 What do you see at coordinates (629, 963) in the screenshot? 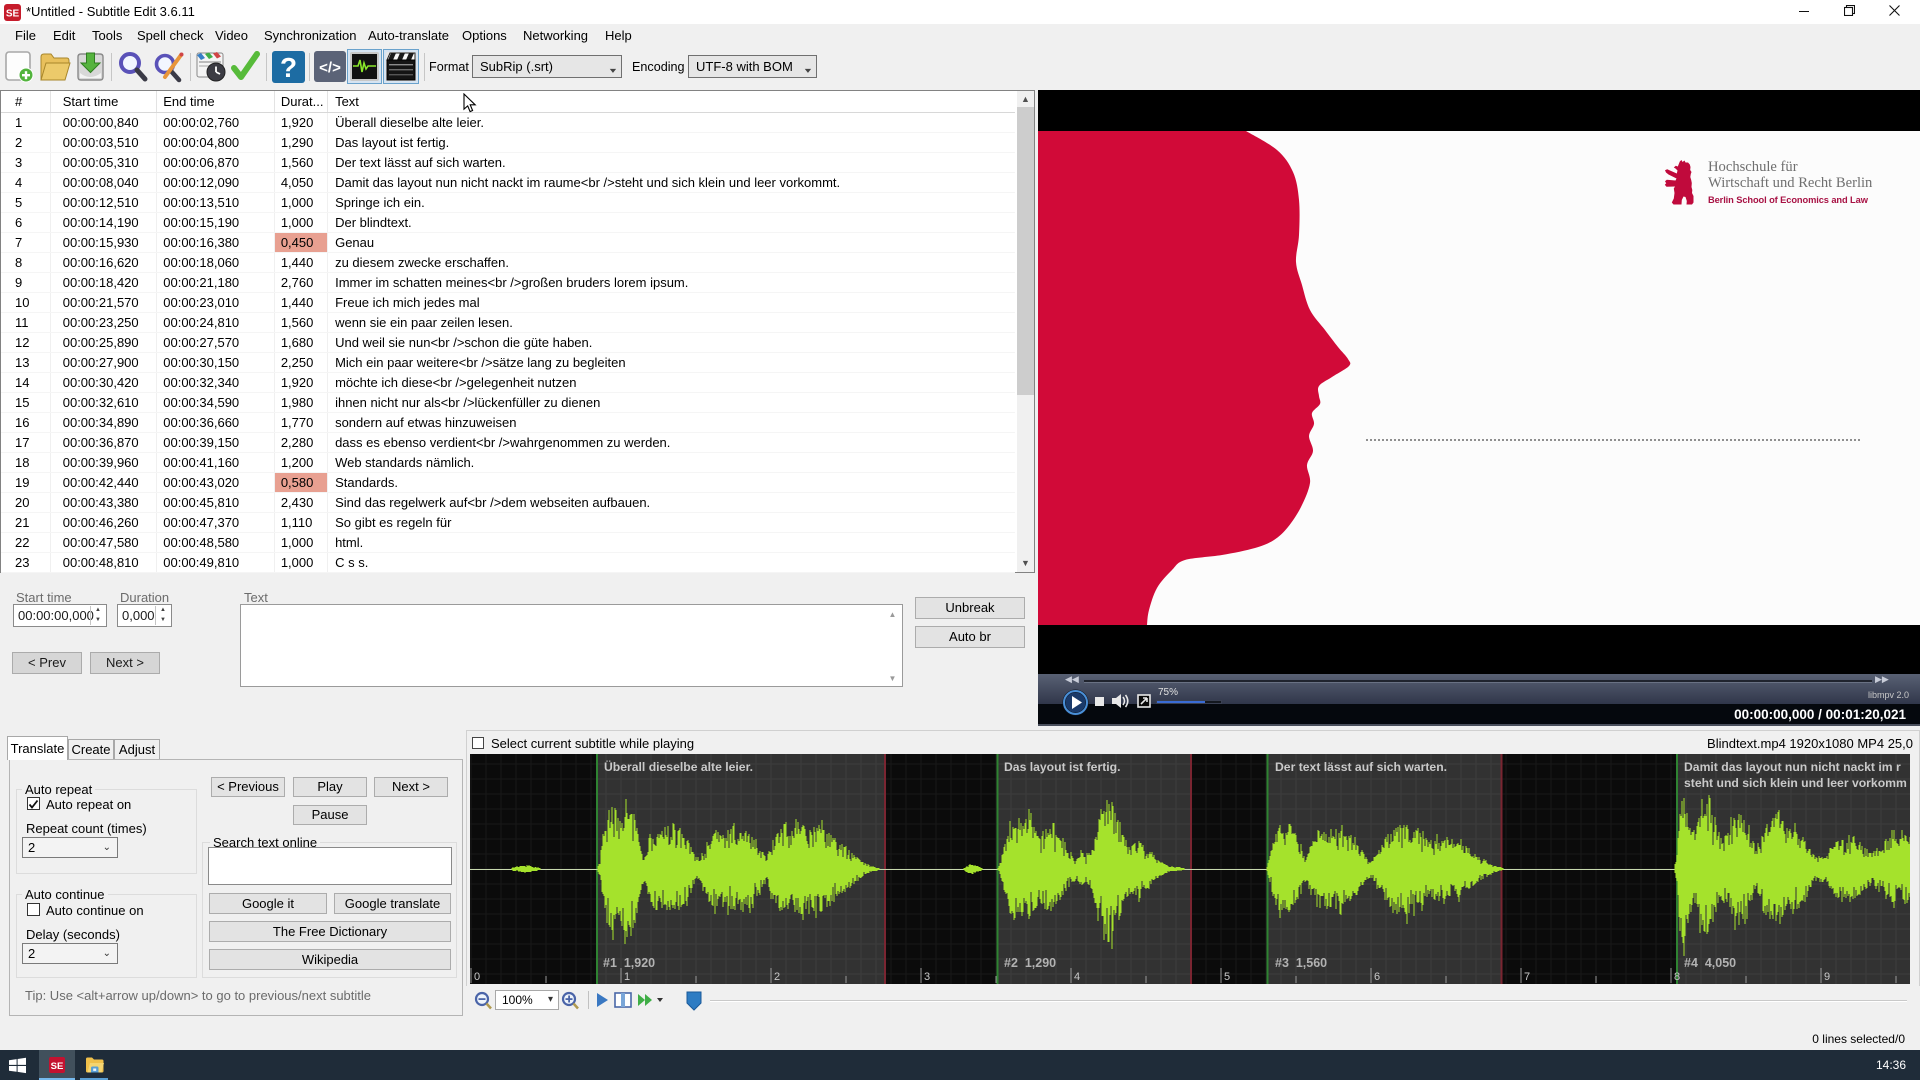
I see `svg-text: #1 1,920` at bounding box center [629, 963].